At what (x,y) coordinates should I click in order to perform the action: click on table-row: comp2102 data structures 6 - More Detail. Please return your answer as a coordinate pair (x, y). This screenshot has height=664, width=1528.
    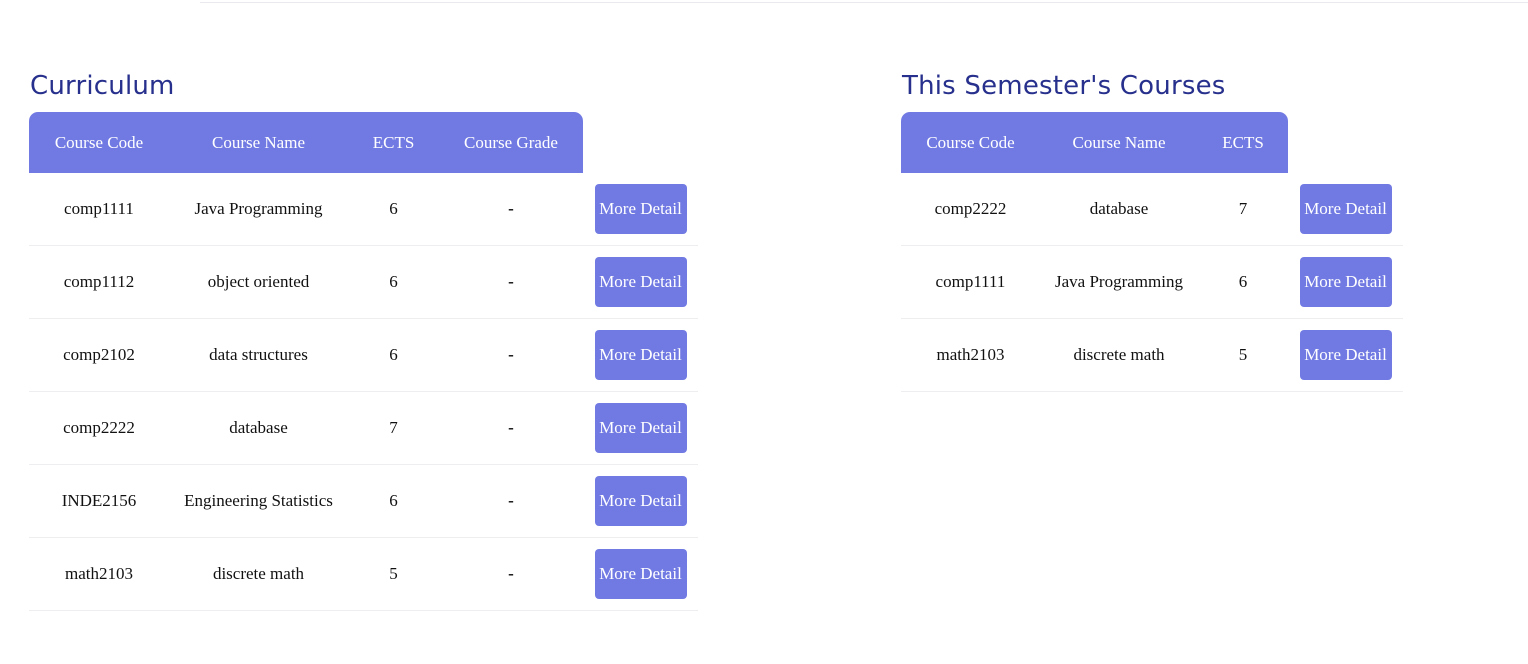
    Looking at the image, I should click on (363, 355).